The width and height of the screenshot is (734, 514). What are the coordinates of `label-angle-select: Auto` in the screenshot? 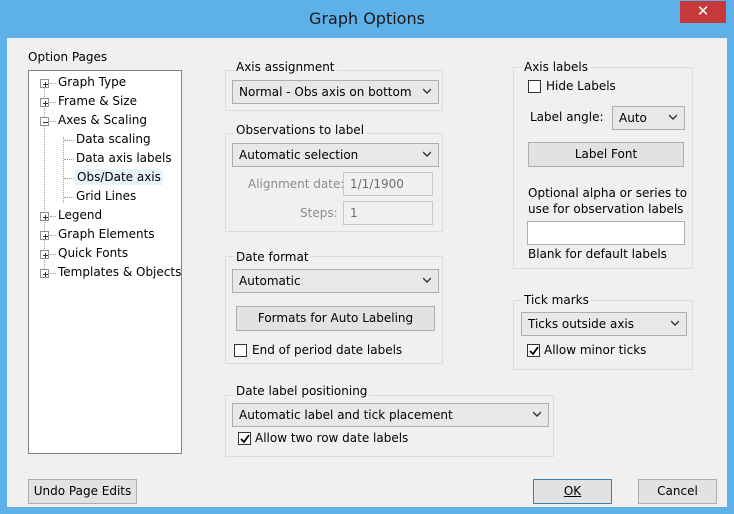 It's located at (648, 118).